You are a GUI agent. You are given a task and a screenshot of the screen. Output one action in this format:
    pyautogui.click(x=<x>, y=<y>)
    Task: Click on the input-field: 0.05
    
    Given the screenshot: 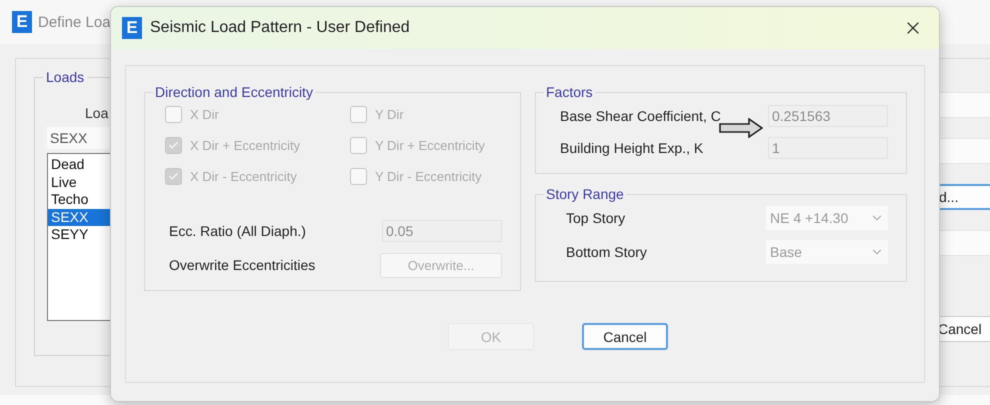 What is the action you would take?
    pyautogui.click(x=442, y=231)
    